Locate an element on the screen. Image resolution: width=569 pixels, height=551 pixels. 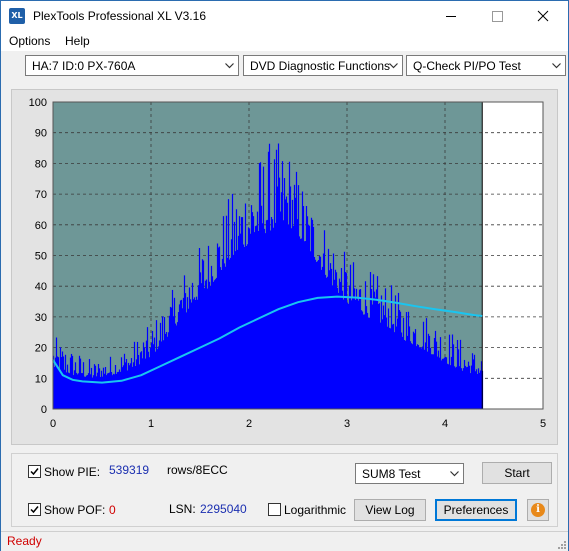
logarithmic-label: Logarithmic is located at coordinates (315, 510).